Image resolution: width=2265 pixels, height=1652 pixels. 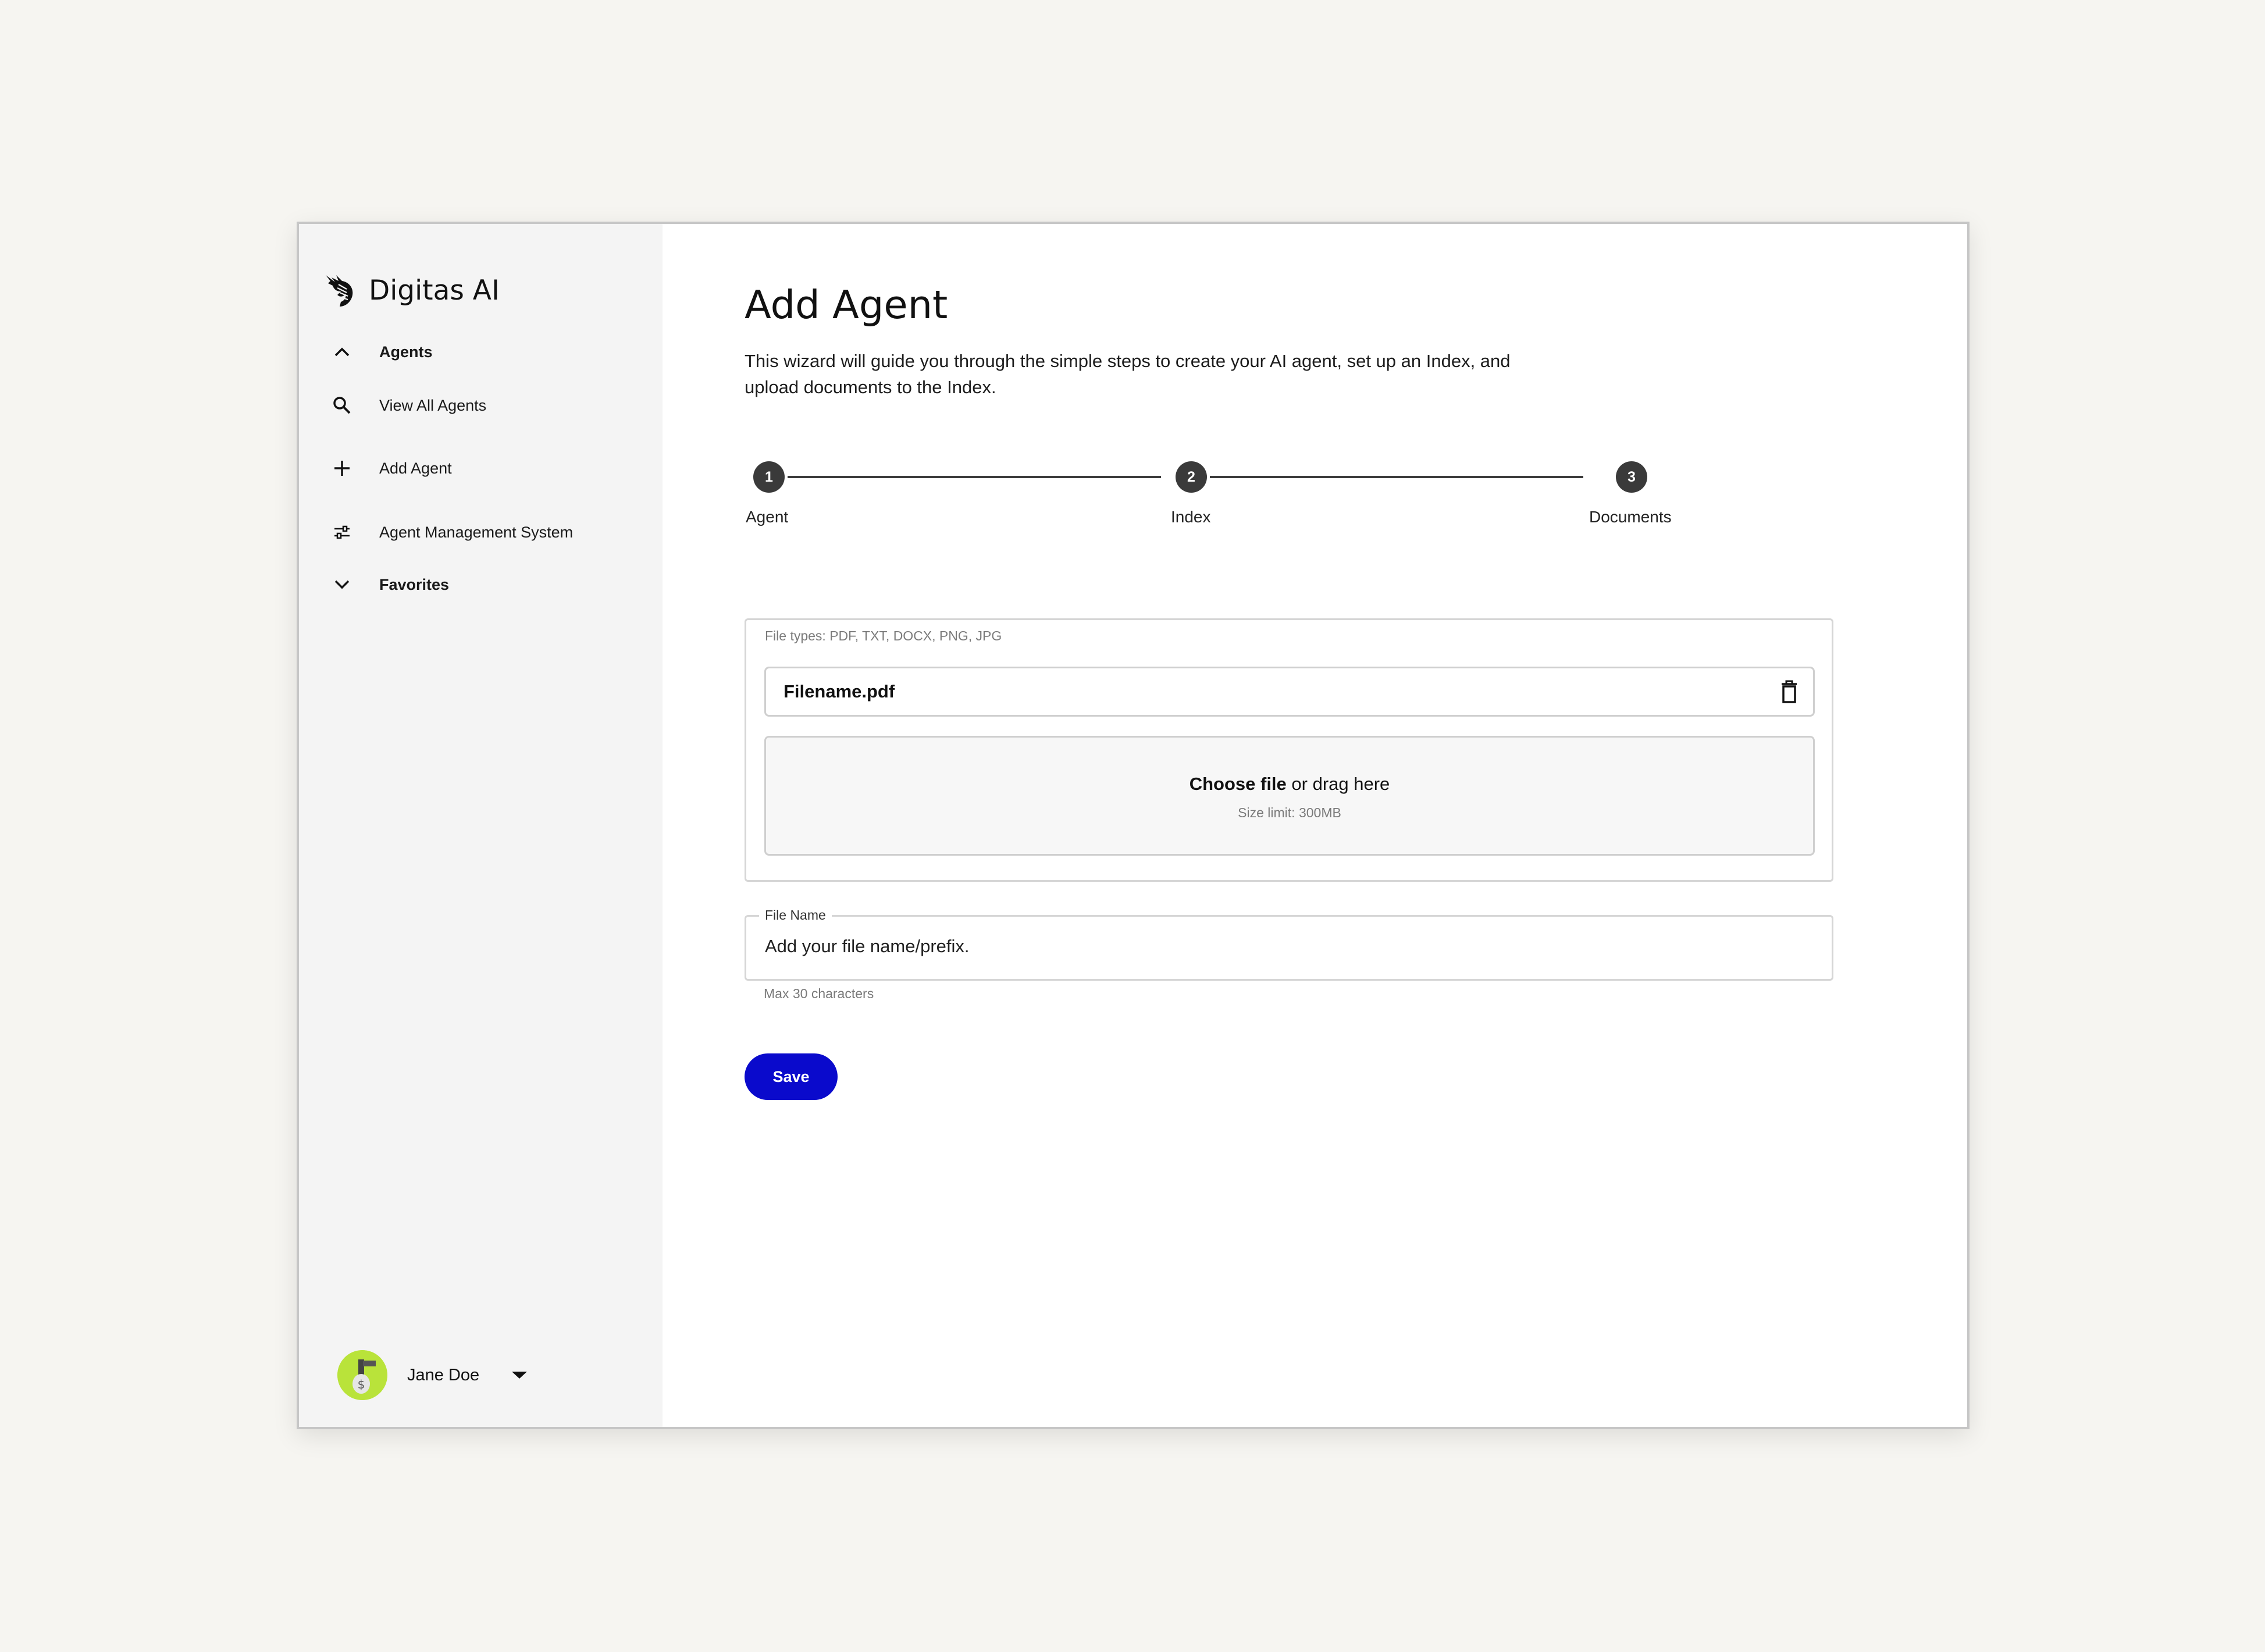 What do you see at coordinates (477, 532) in the screenshot?
I see `sidebar-item-label: Agent Management System` at bounding box center [477, 532].